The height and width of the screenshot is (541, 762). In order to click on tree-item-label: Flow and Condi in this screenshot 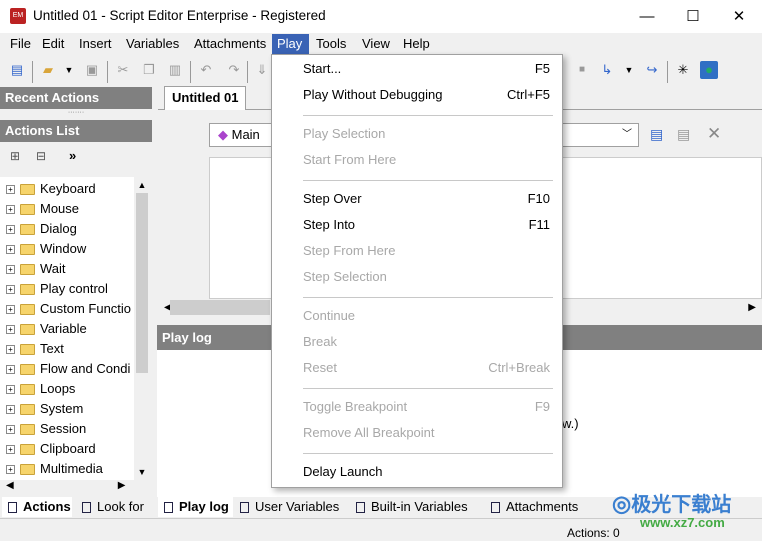, I will do `click(85, 368)`.